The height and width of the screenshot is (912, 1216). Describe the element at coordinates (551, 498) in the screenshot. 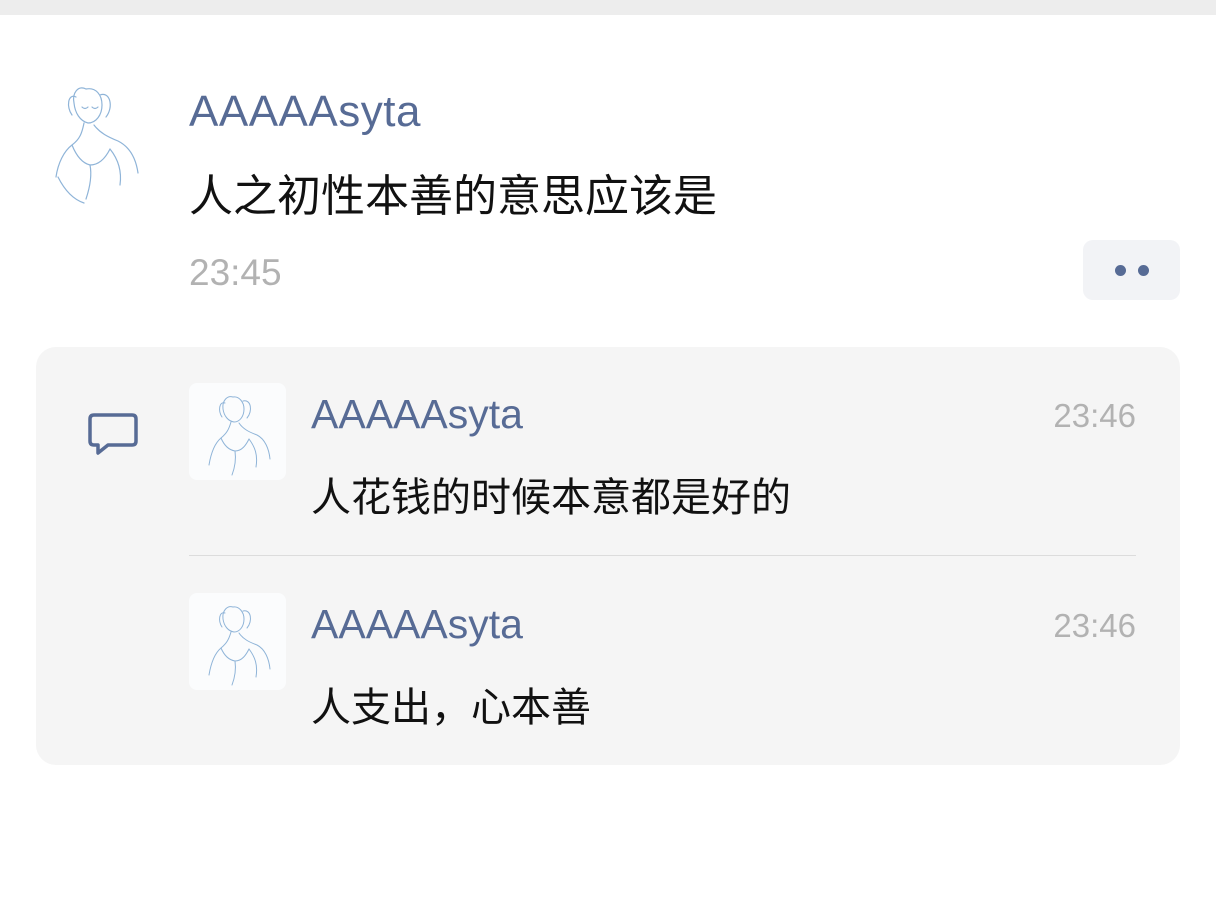

I see `comment-text: 人花钱的时候本意都是好的` at that location.